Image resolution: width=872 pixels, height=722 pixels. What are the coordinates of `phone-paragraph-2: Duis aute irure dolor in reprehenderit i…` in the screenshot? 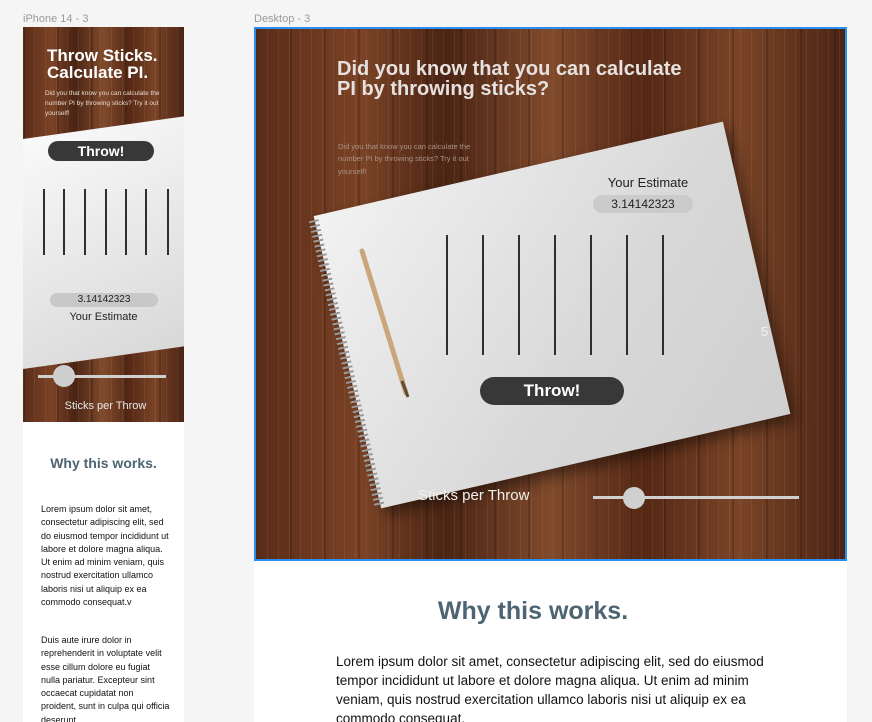 It's located at (105, 678).